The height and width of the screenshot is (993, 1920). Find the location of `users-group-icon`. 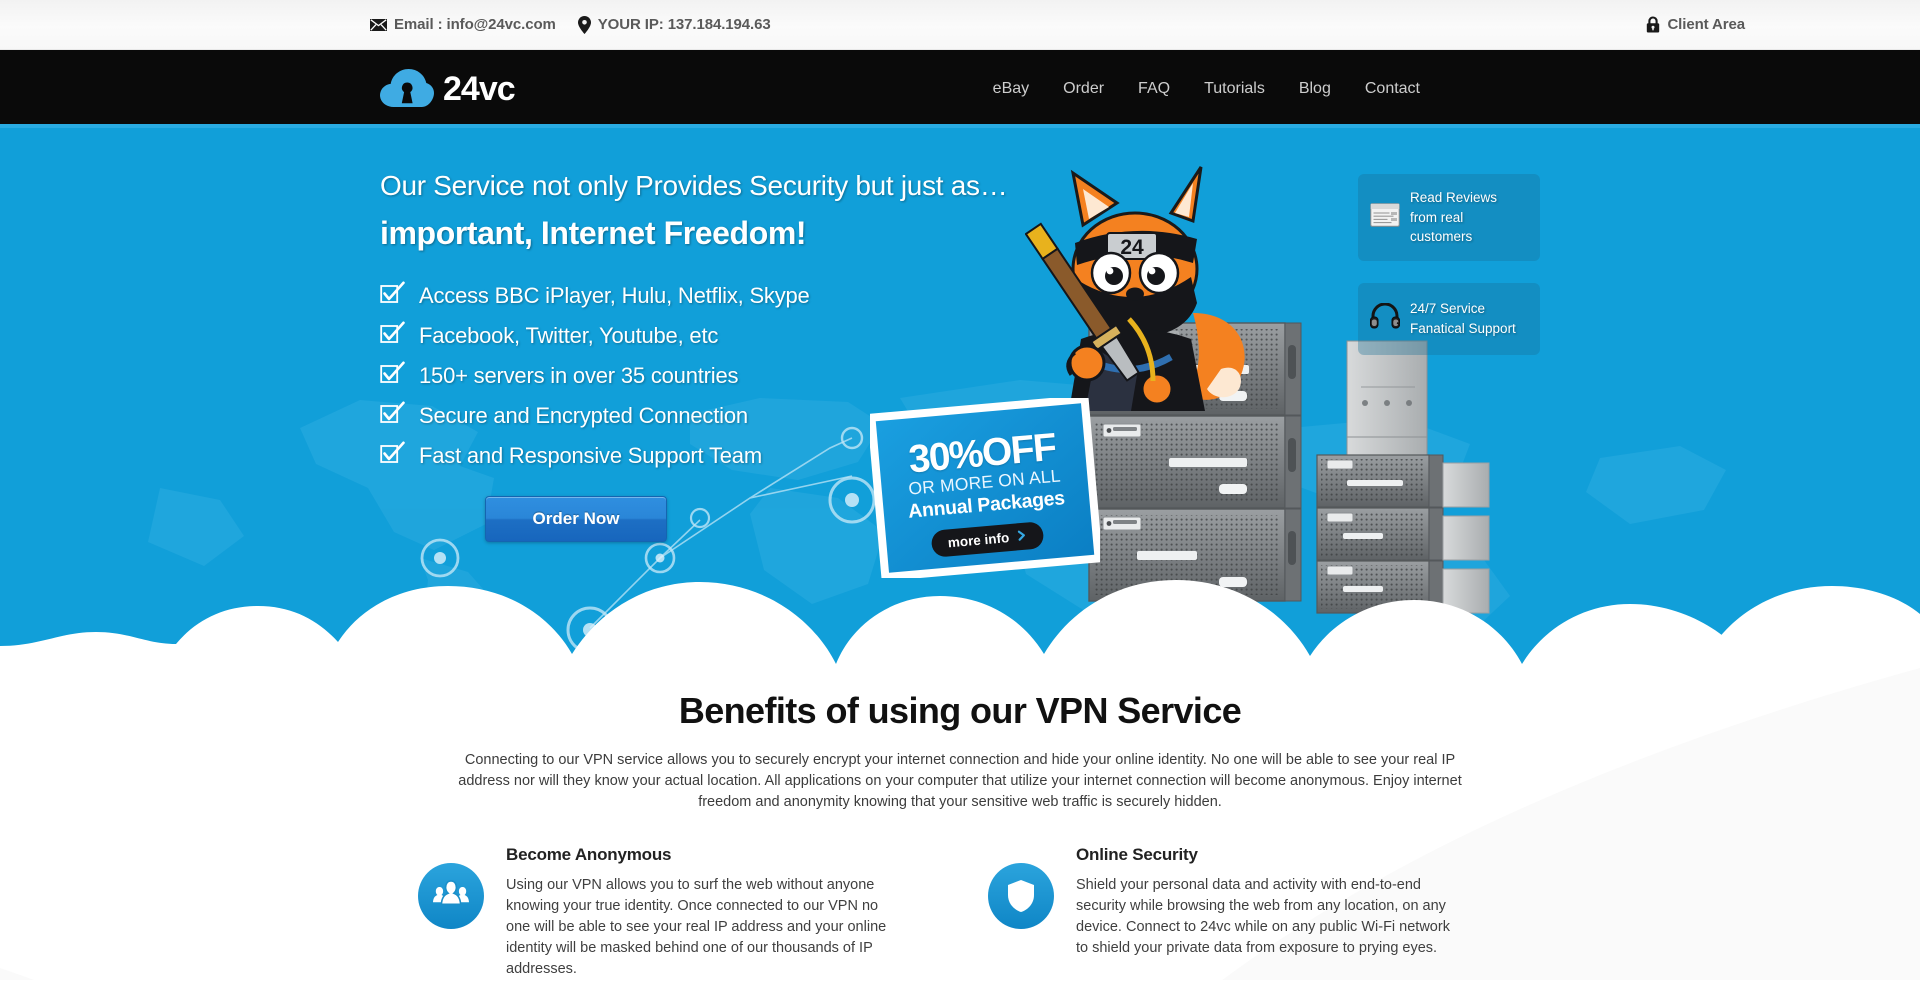

users-group-icon is located at coordinates (451, 896).